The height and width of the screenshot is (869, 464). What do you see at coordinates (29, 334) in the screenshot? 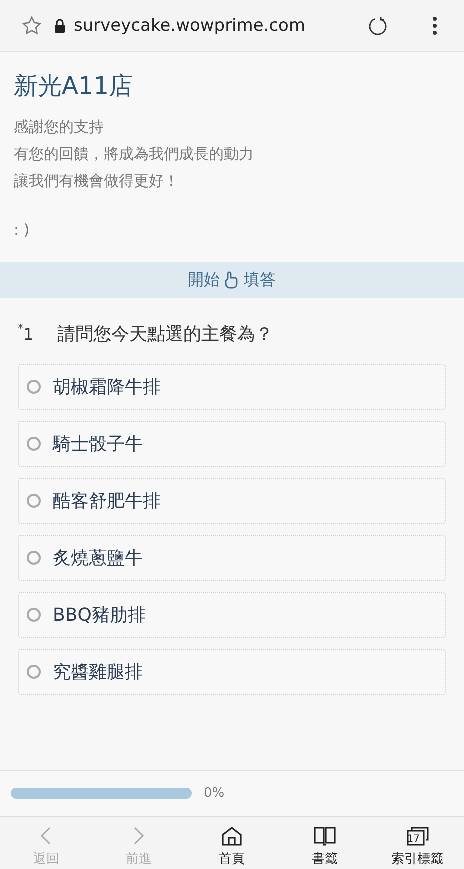
I see `question-number: 1` at bounding box center [29, 334].